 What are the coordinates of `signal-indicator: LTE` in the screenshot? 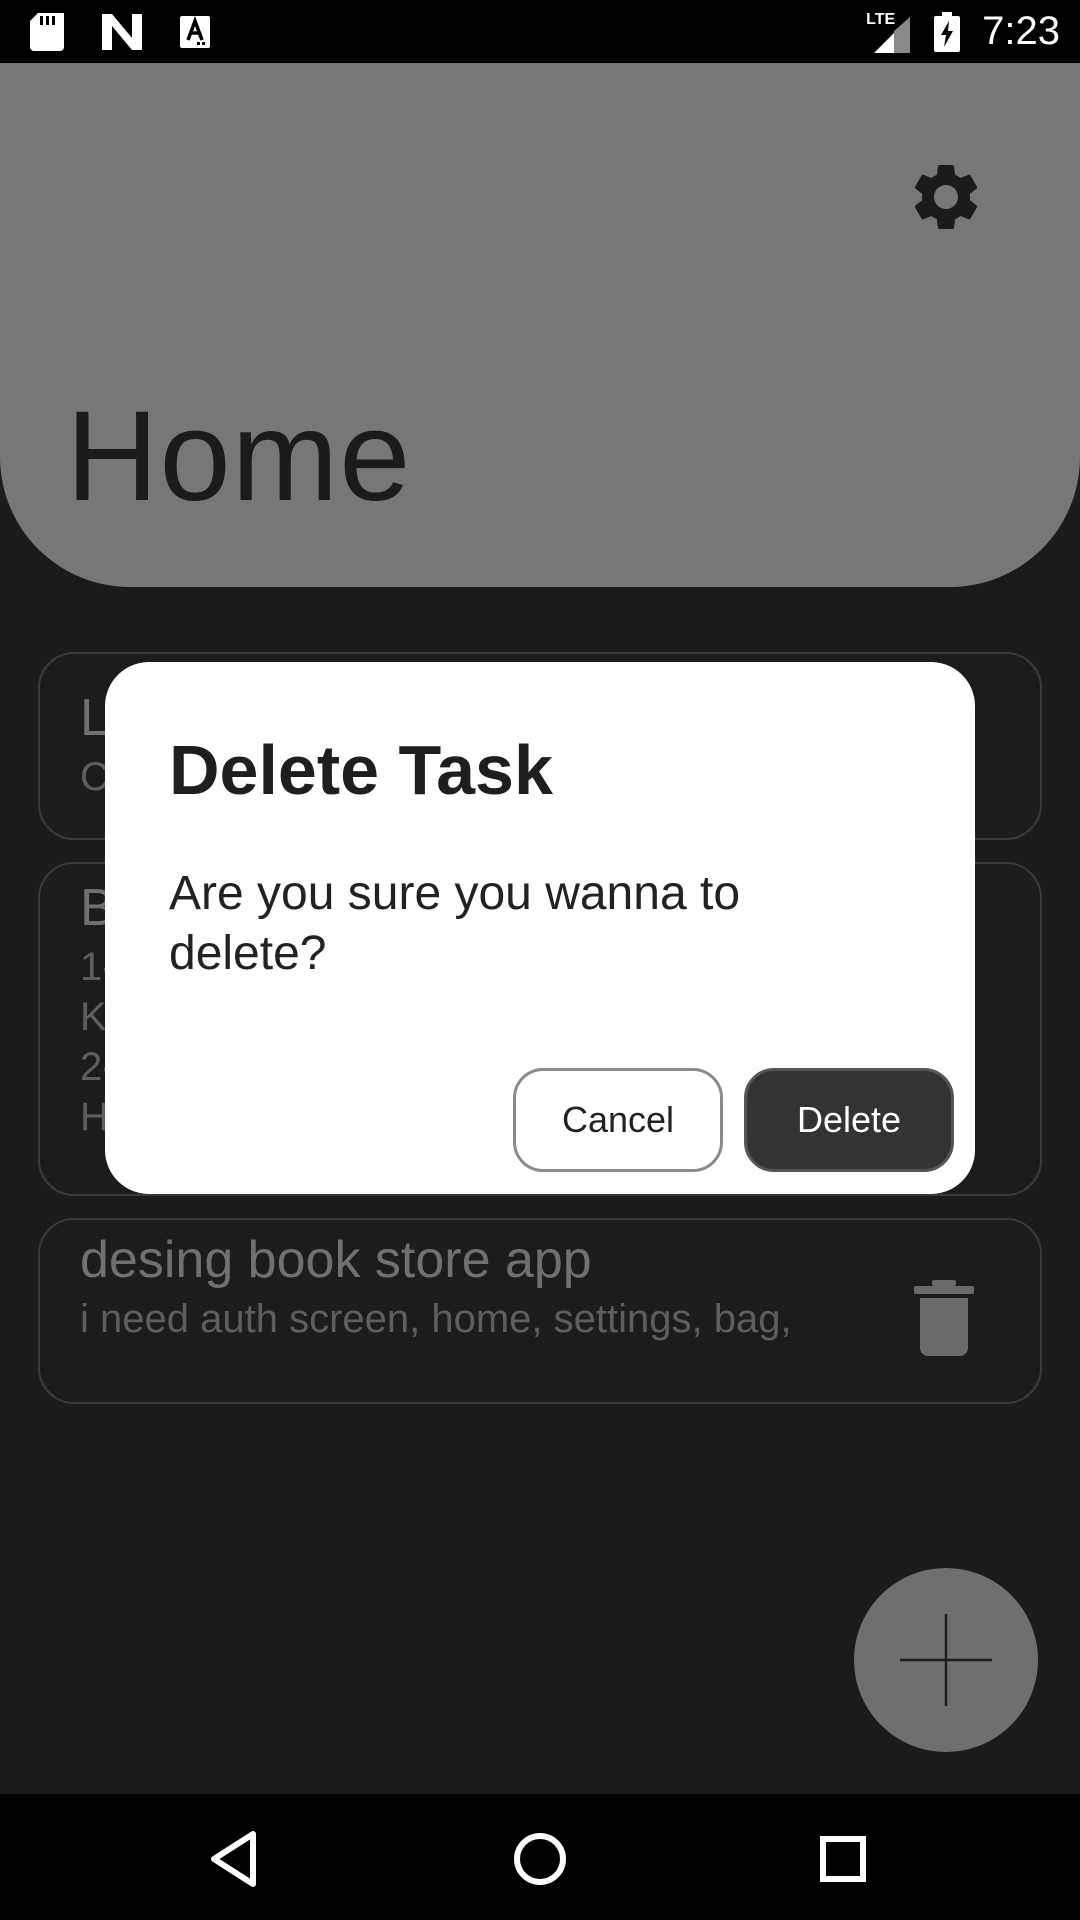 It's located at (889, 32).